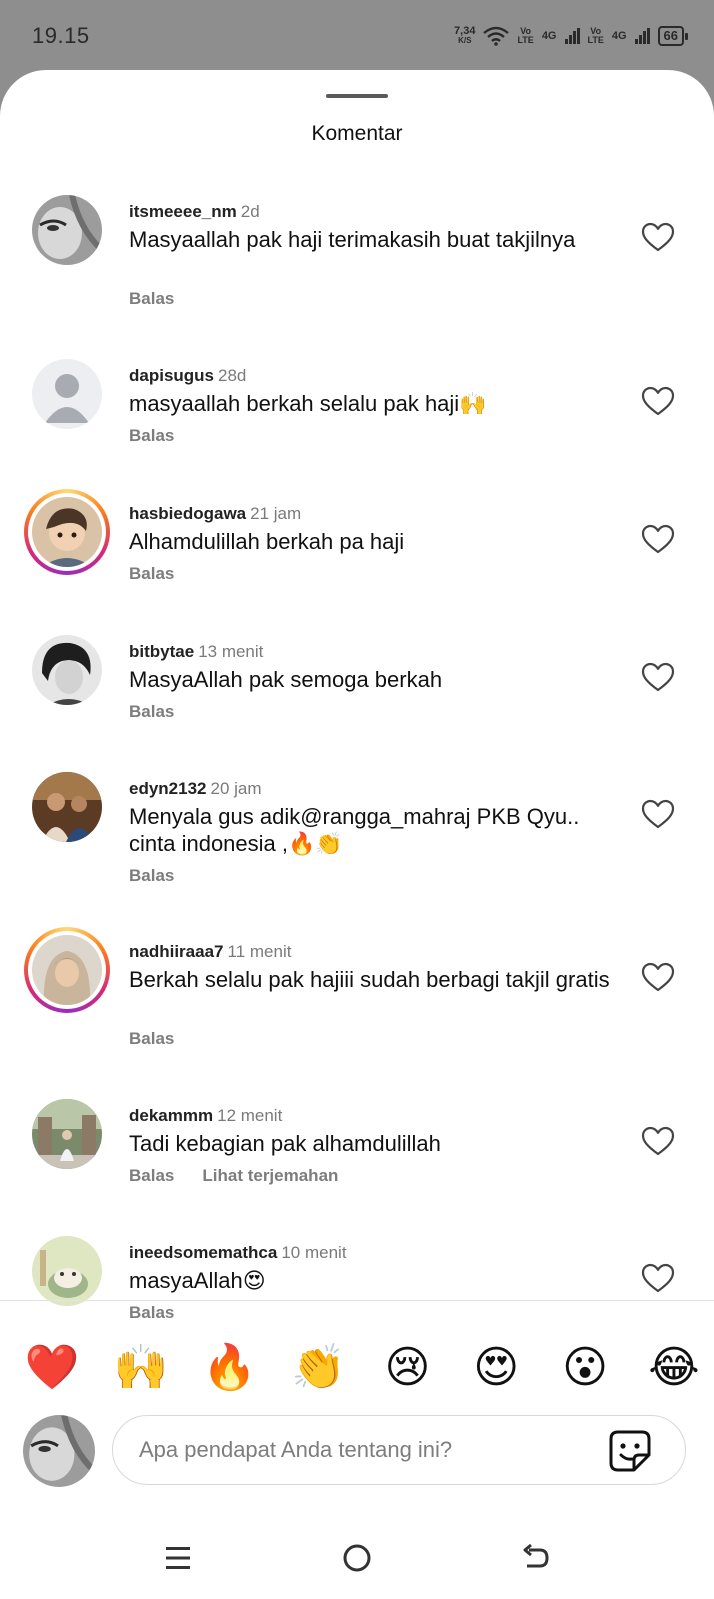 Image resolution: width=714 pixels, height=1599 pixels. I want to click on see-translation-button: Lihat terjemahan, so click(270, 1175).